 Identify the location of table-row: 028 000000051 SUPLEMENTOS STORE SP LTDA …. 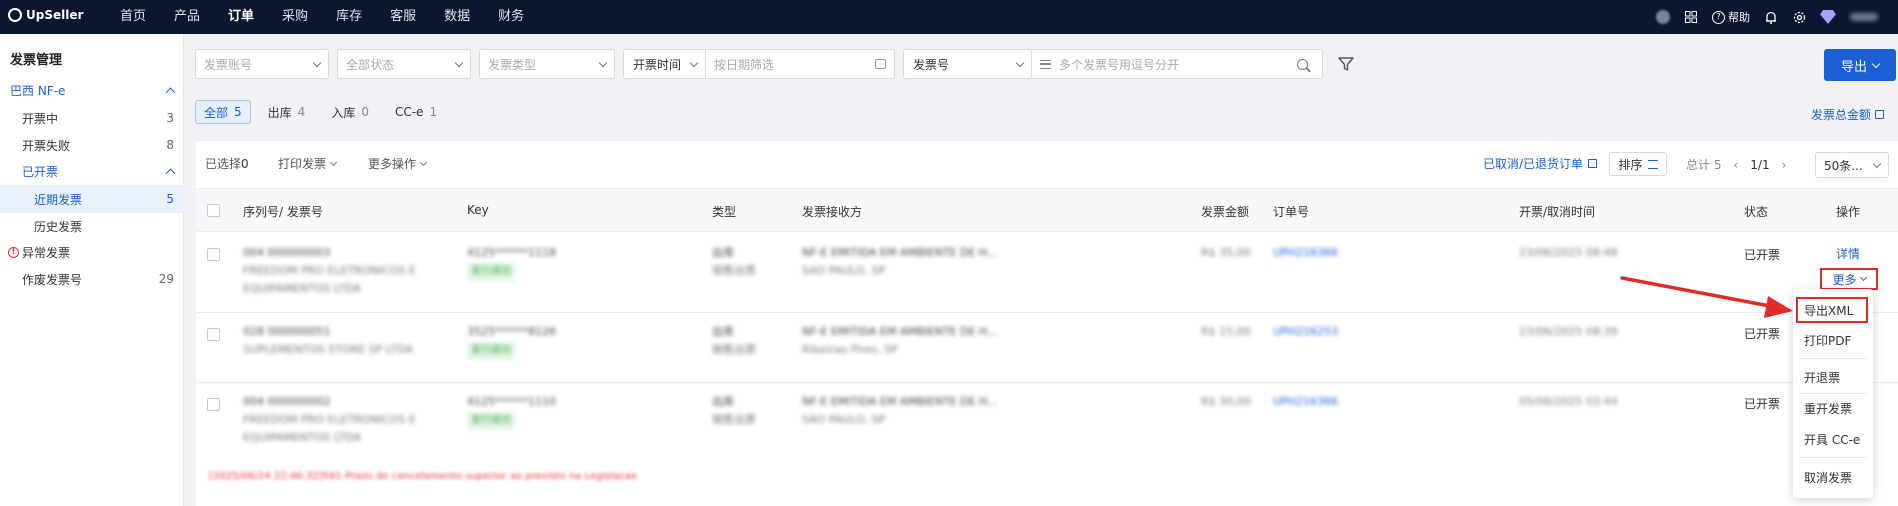
(1047, 348).